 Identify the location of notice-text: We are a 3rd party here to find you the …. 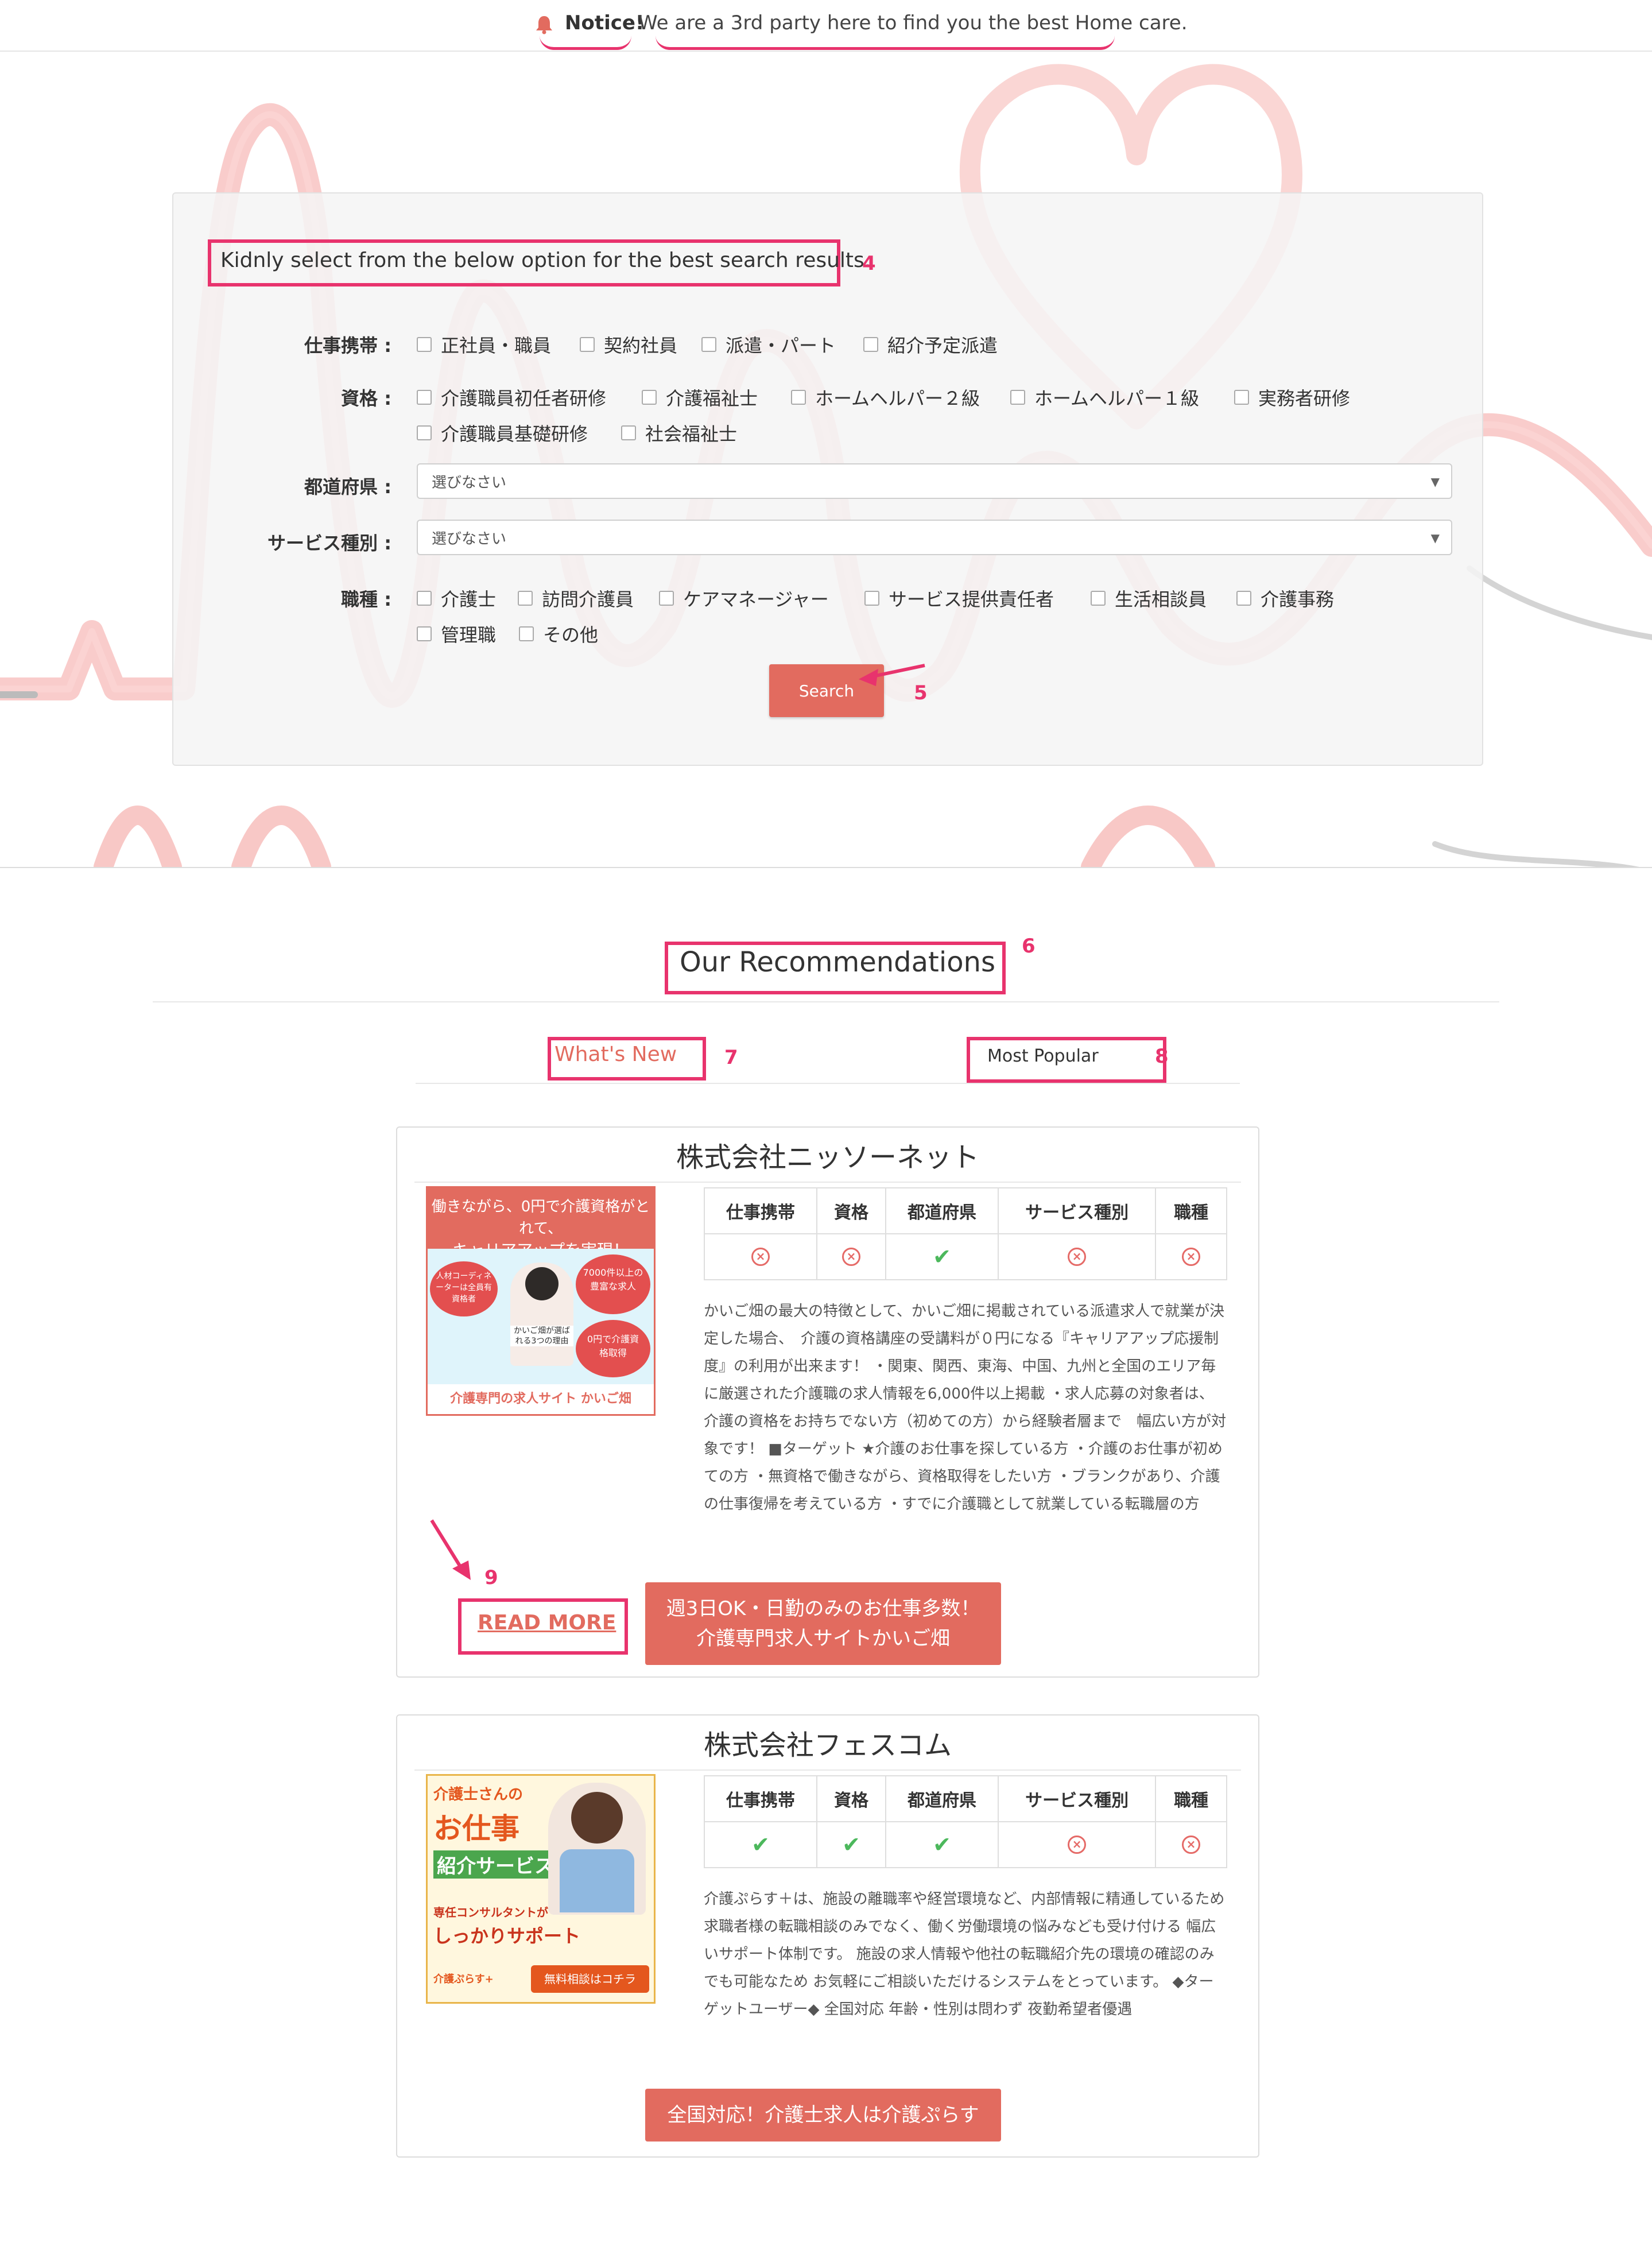
(913, 22).